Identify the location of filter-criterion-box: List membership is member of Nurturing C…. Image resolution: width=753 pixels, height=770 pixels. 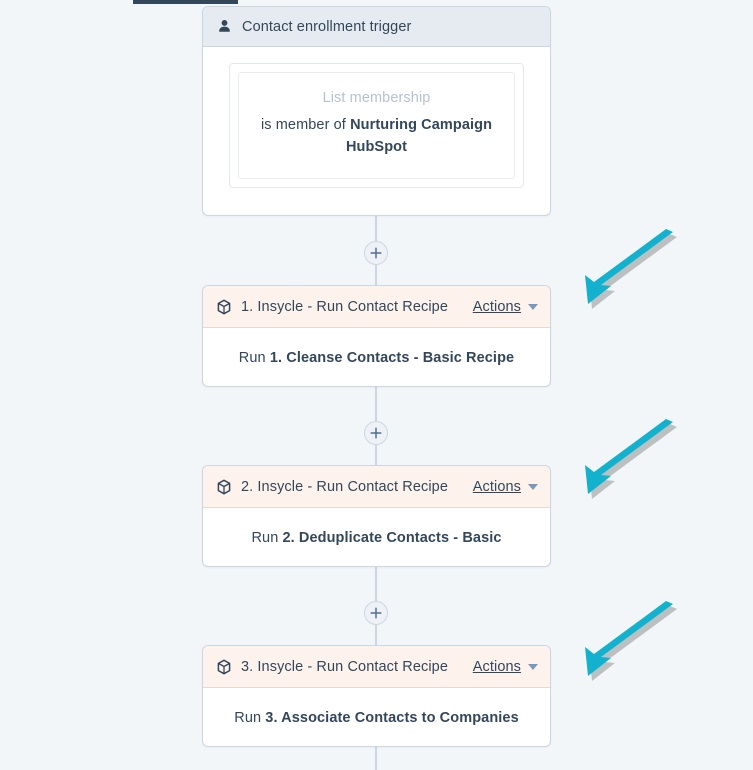
(376, 125).